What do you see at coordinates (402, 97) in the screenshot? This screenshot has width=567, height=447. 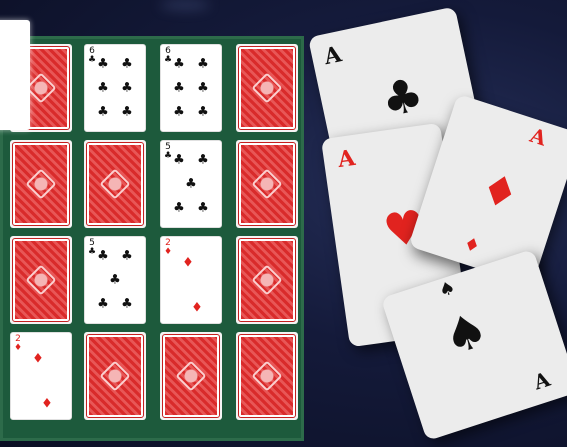 I see `clubs-icon: ♣` at bounding box center [402, 97].